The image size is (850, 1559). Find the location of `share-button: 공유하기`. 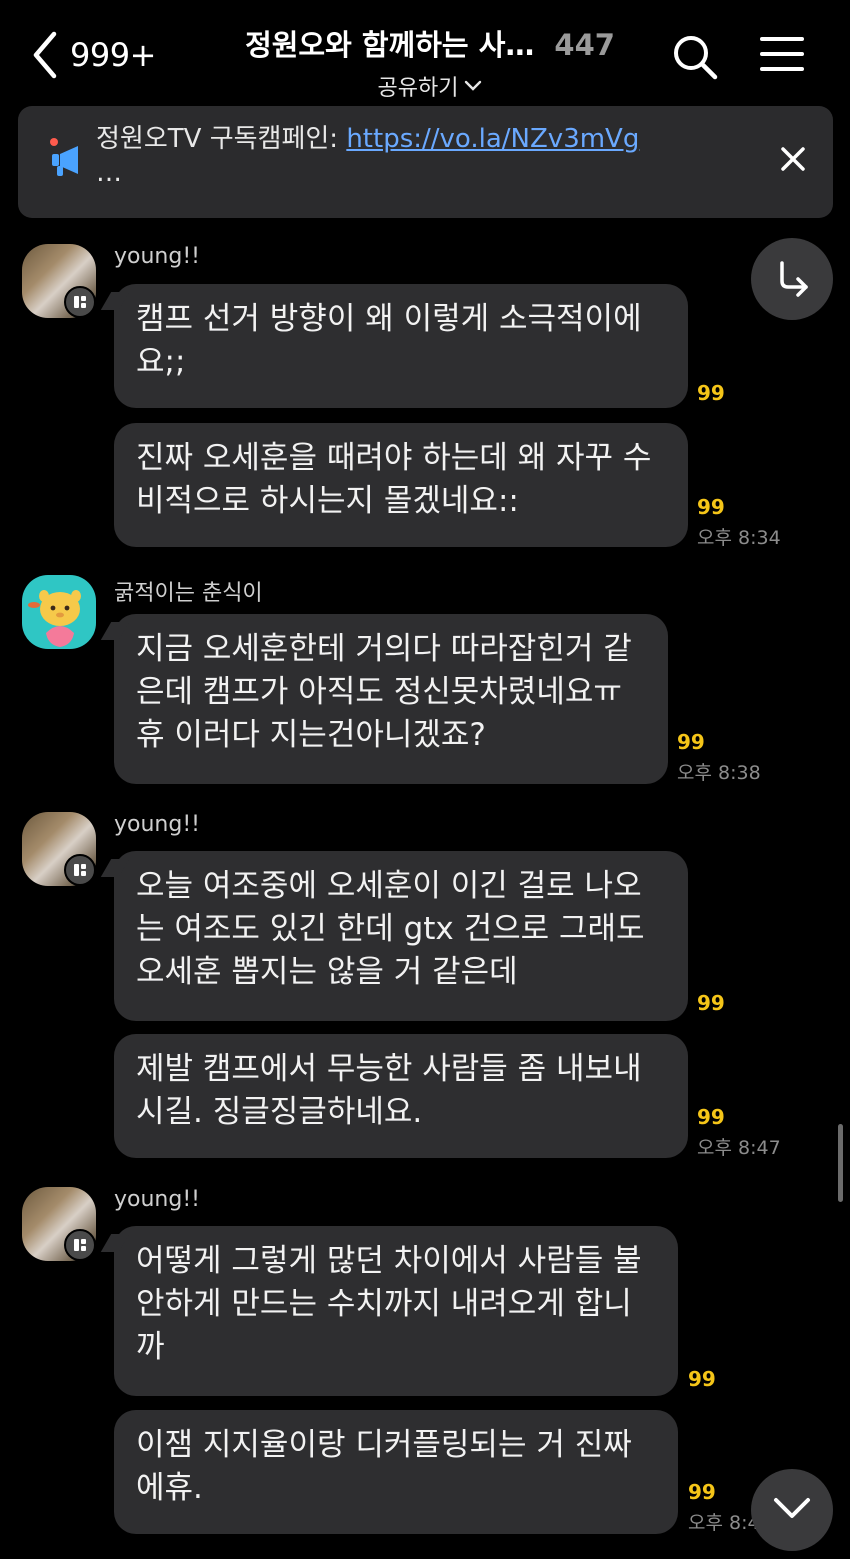

share-button: 공유하기 is located at coordinates (430, 86).